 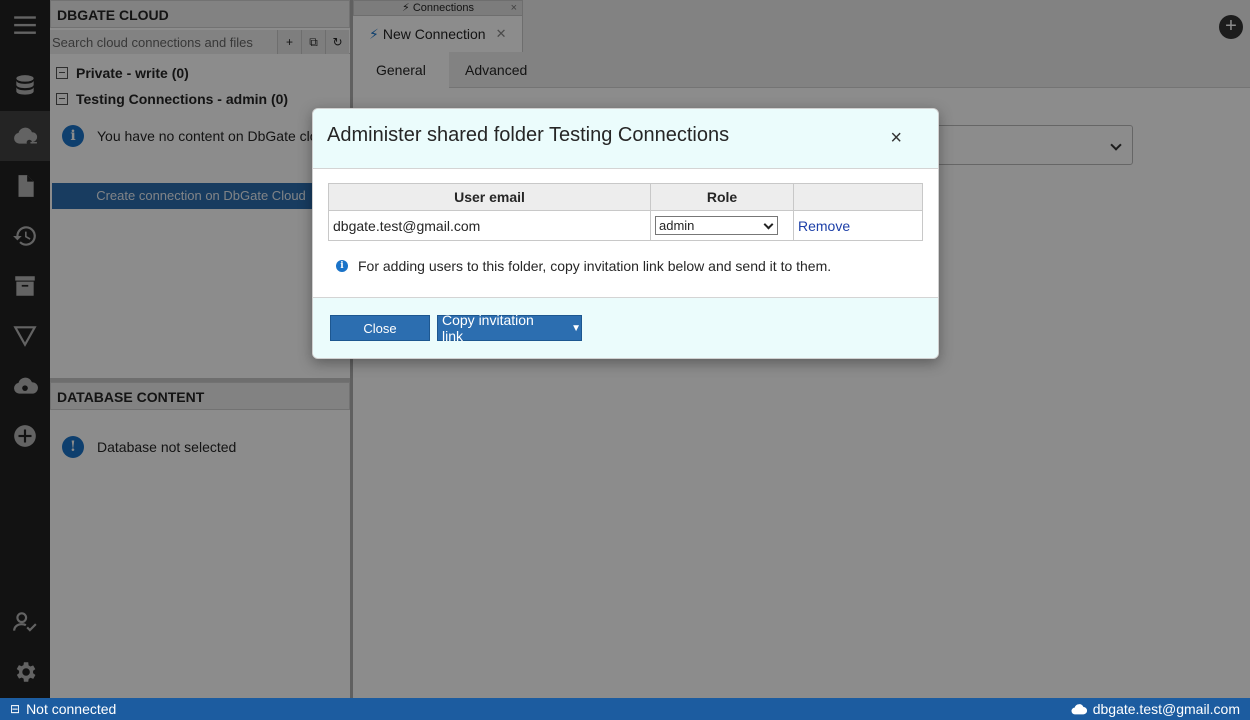 I want to click on cloud-icon, so click(x=1079, y=709).